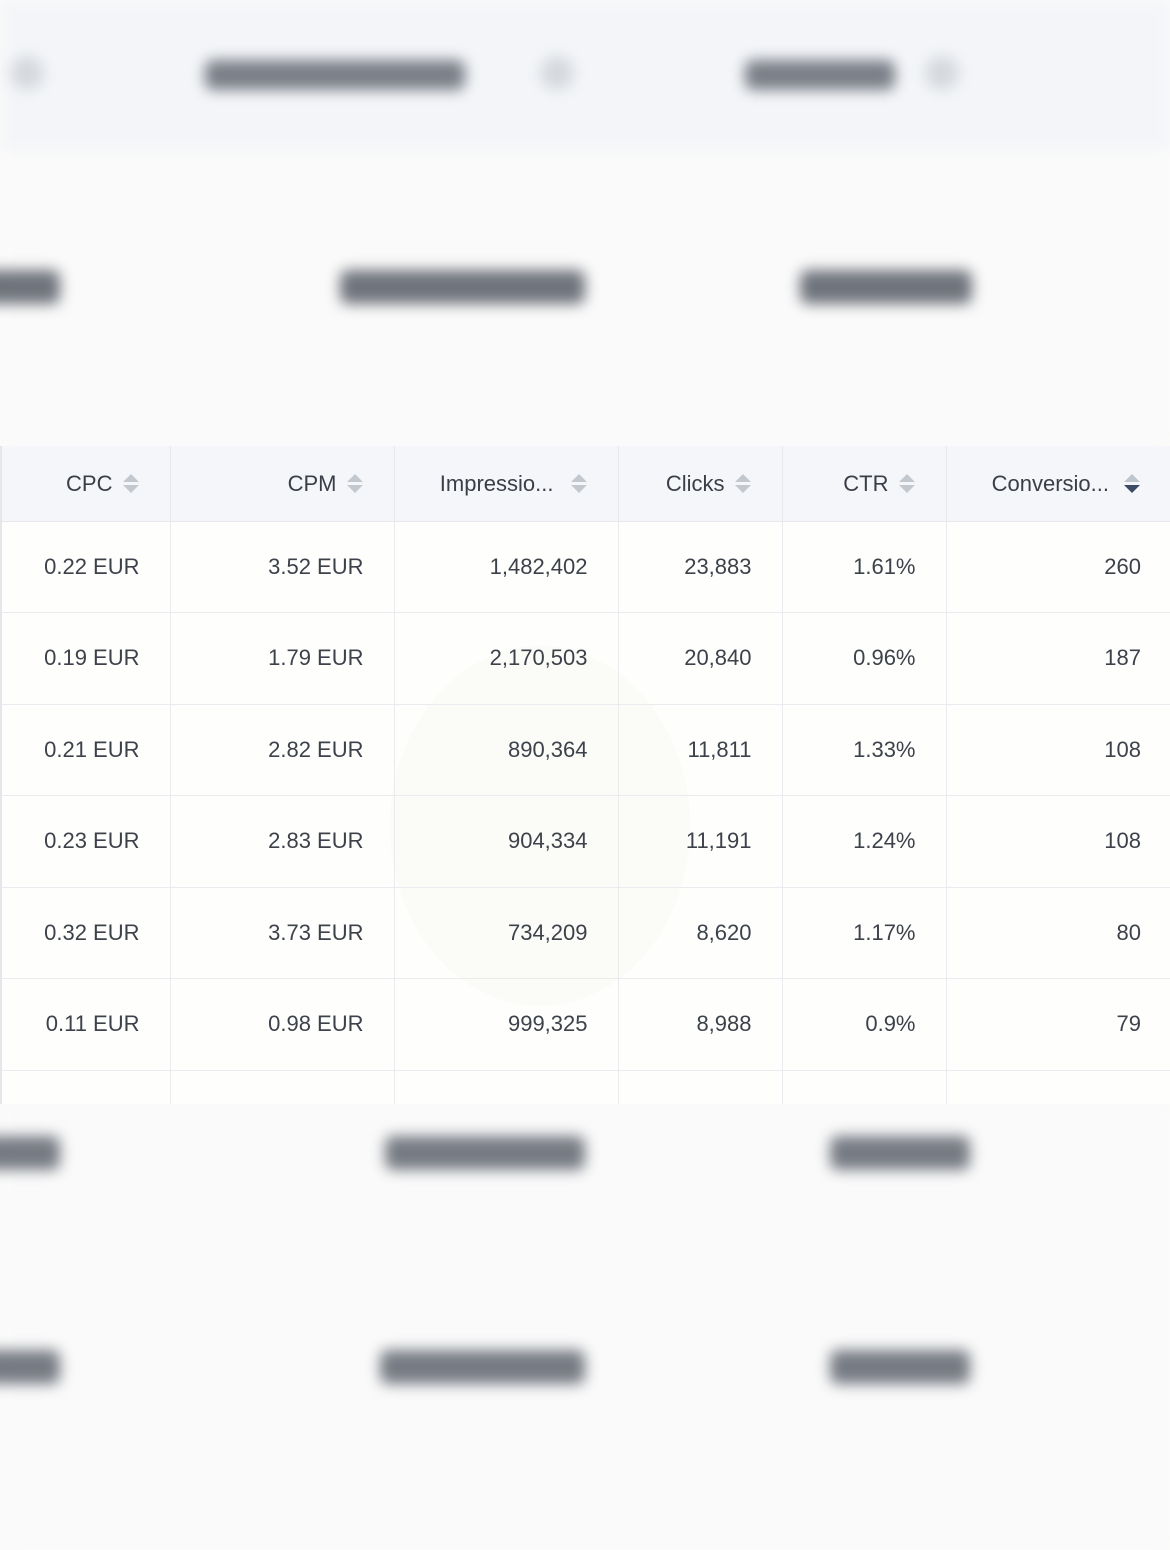 The image size is (1170, 1550). I want to click on column-header-ctr: CTR, so click(863, 484).